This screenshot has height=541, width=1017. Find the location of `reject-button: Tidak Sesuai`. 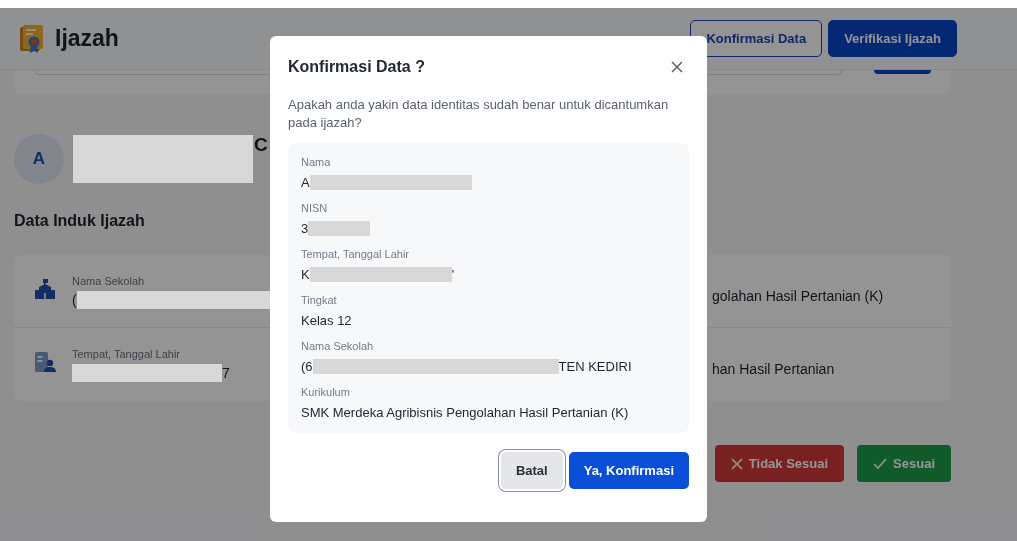

reject-button: Tidak Sesuai is located at coordinates (779, 463).